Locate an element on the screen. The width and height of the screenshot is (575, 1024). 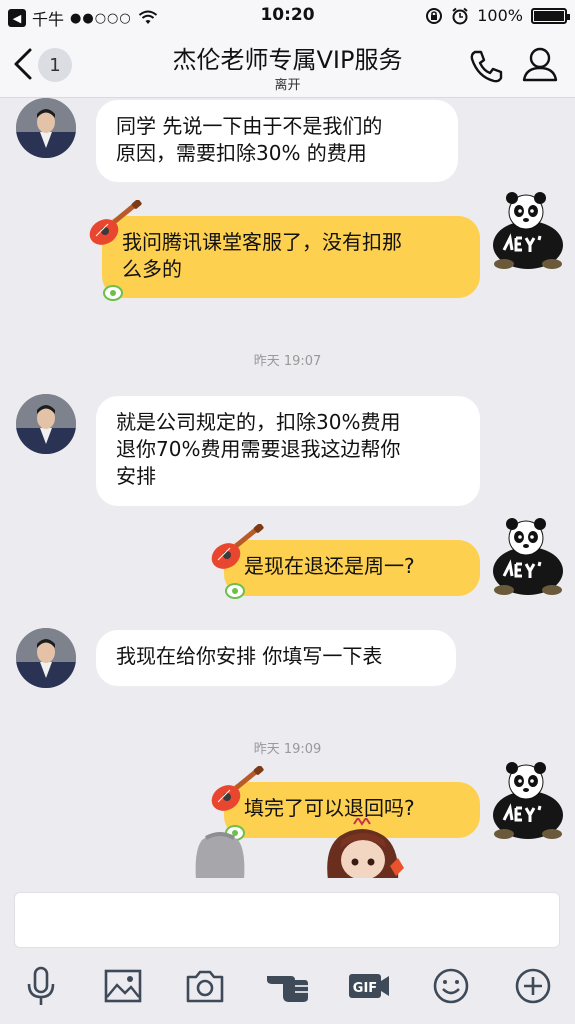
battery-percent: 100% is located at coordinates (500, 15).